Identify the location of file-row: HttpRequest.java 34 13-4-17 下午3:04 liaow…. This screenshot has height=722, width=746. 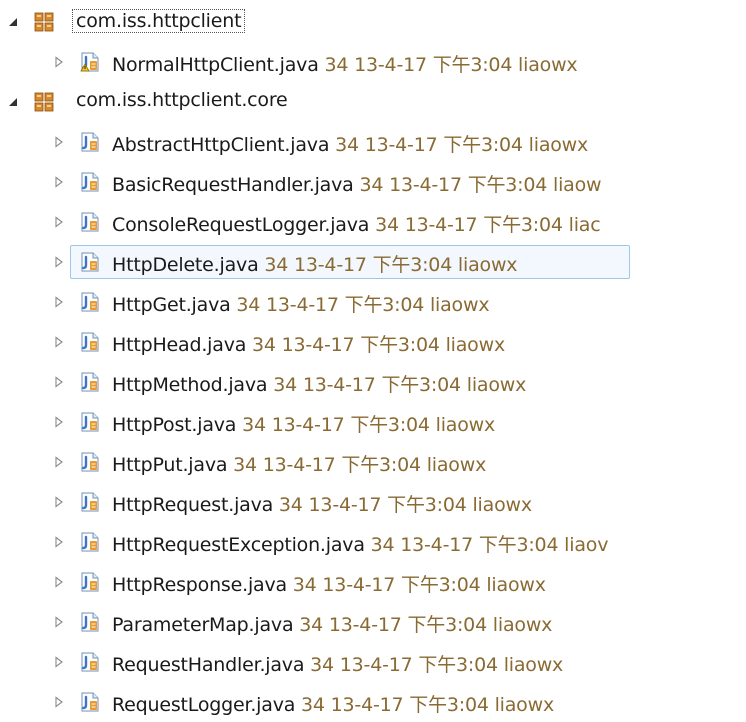
(373, 502).